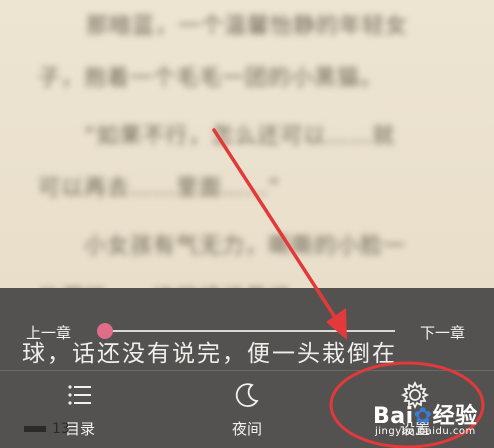 This screenshot has width=494, height=448. I want to click on night-mode-button: 夜间, so click(247, 410).